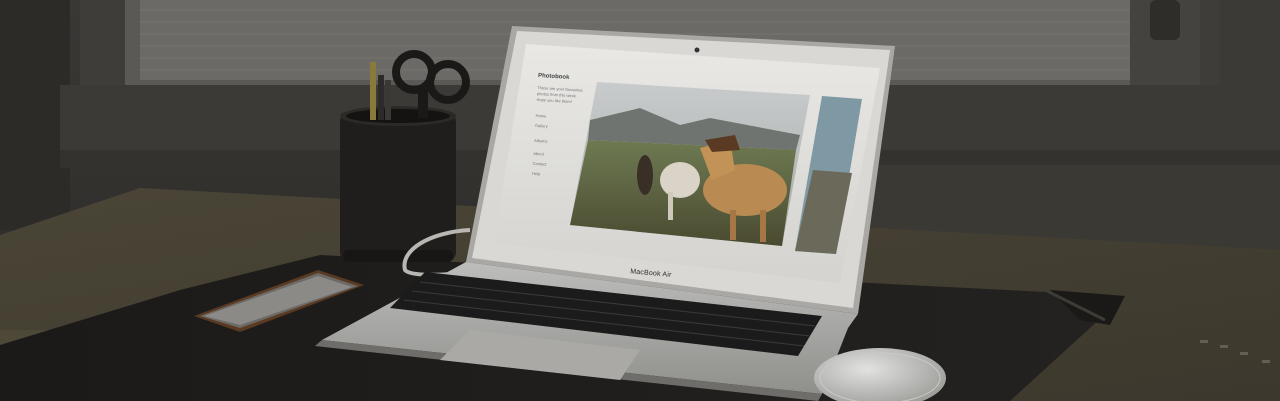 Image resolution: width=1280 pixels, height=401 pixels. Describe the element at coordinates (541, 116) in the screenshot. I see `menu-item: Home` at that location.